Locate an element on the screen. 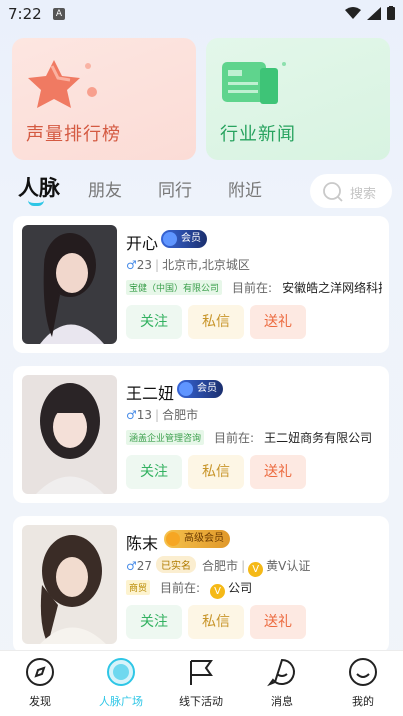 The width and height of the screenshot is (403, 716). ranking-card-title: 声量排行榜 is located at coordinates (73, 134).